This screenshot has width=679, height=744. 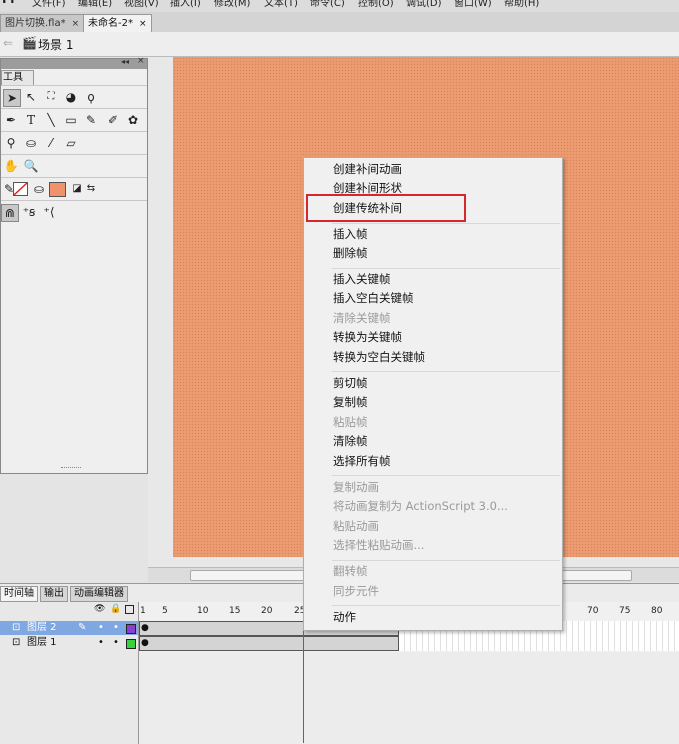 What do you see at coordinates (74, 62) in the screenshot?
I see `tools-panel-header: ◂◂ ×` at bounding box center [74, 62].